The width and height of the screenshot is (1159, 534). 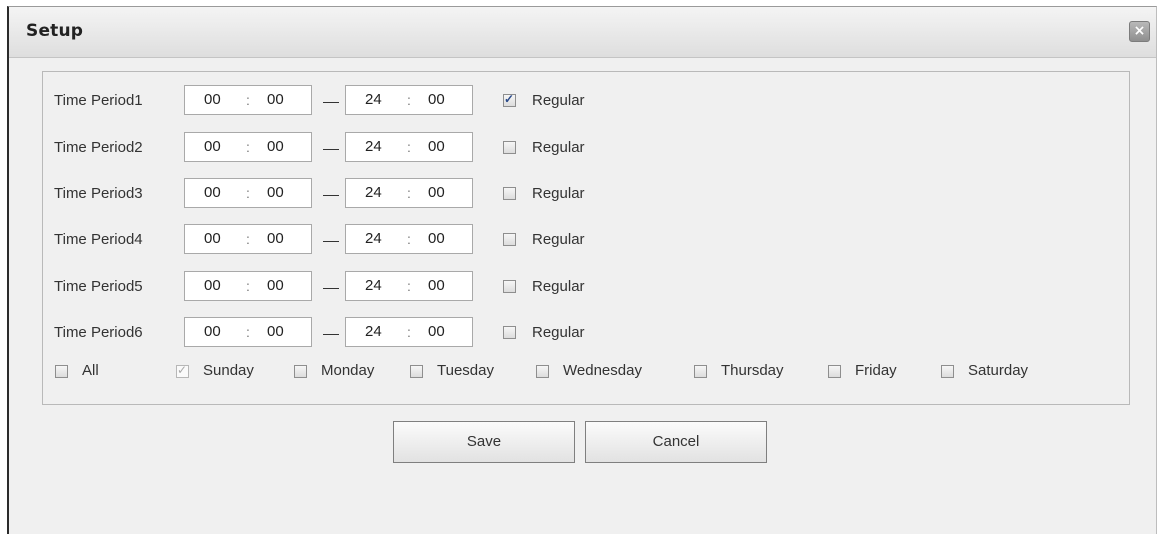 I want to click on dialog-title: Setup, so click(x=55, y=31).